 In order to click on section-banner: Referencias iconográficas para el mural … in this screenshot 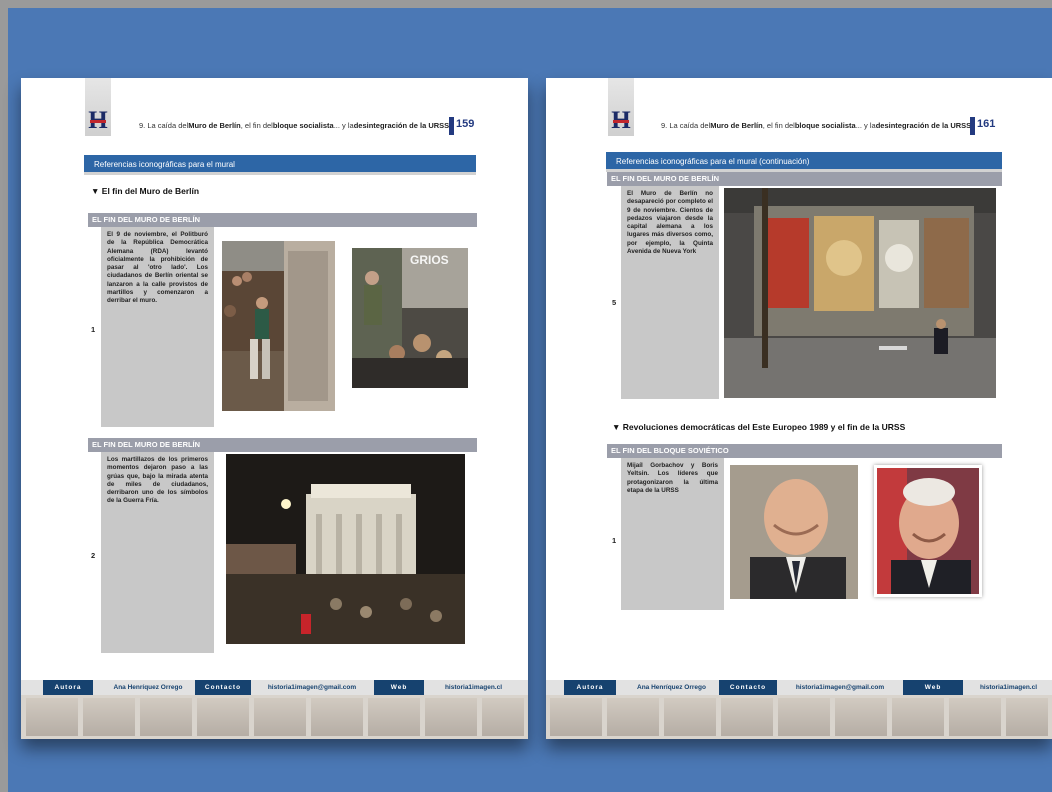, I will do `click(804, 162)`.